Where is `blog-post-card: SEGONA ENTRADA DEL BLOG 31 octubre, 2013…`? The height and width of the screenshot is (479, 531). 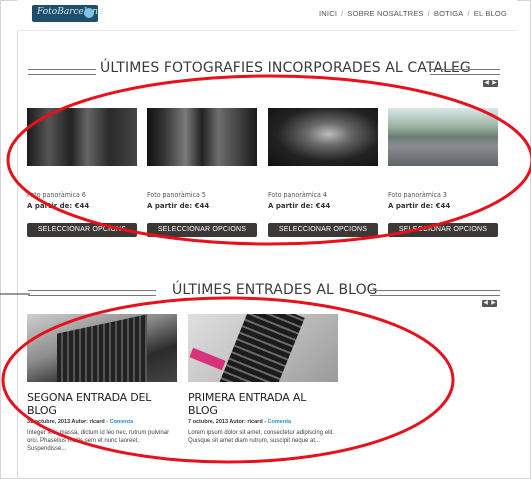 blog-post-card: SEGONA ENTRADA DEL BLOG 31 octubre, 2013… is located at coordinates (102, 383).